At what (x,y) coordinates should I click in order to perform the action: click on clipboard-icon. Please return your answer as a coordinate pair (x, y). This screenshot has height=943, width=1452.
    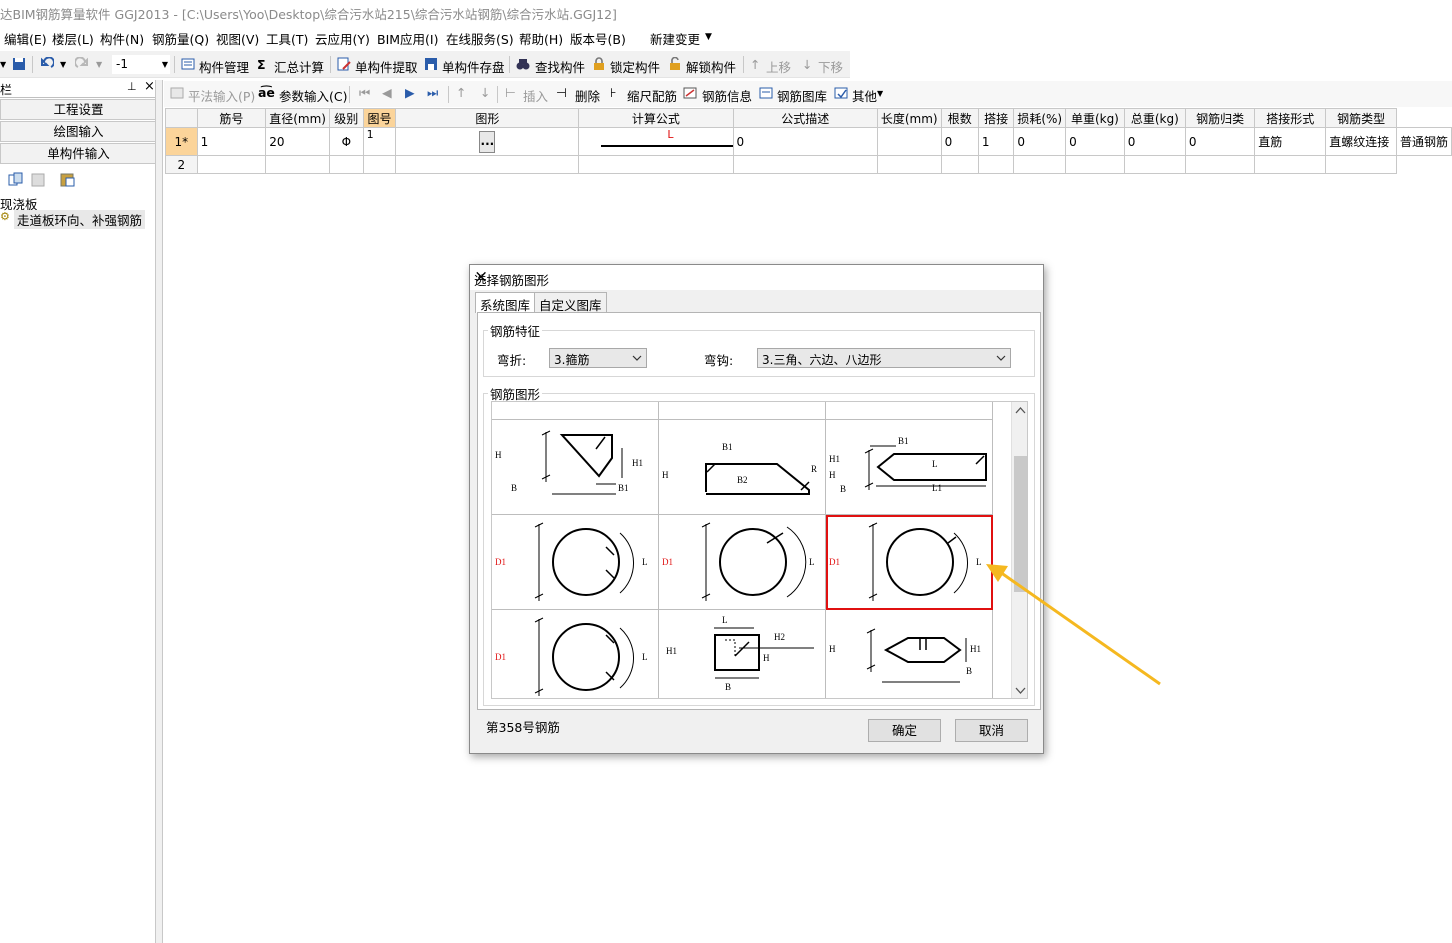
    Looking at the image, I should click on (68, 180).